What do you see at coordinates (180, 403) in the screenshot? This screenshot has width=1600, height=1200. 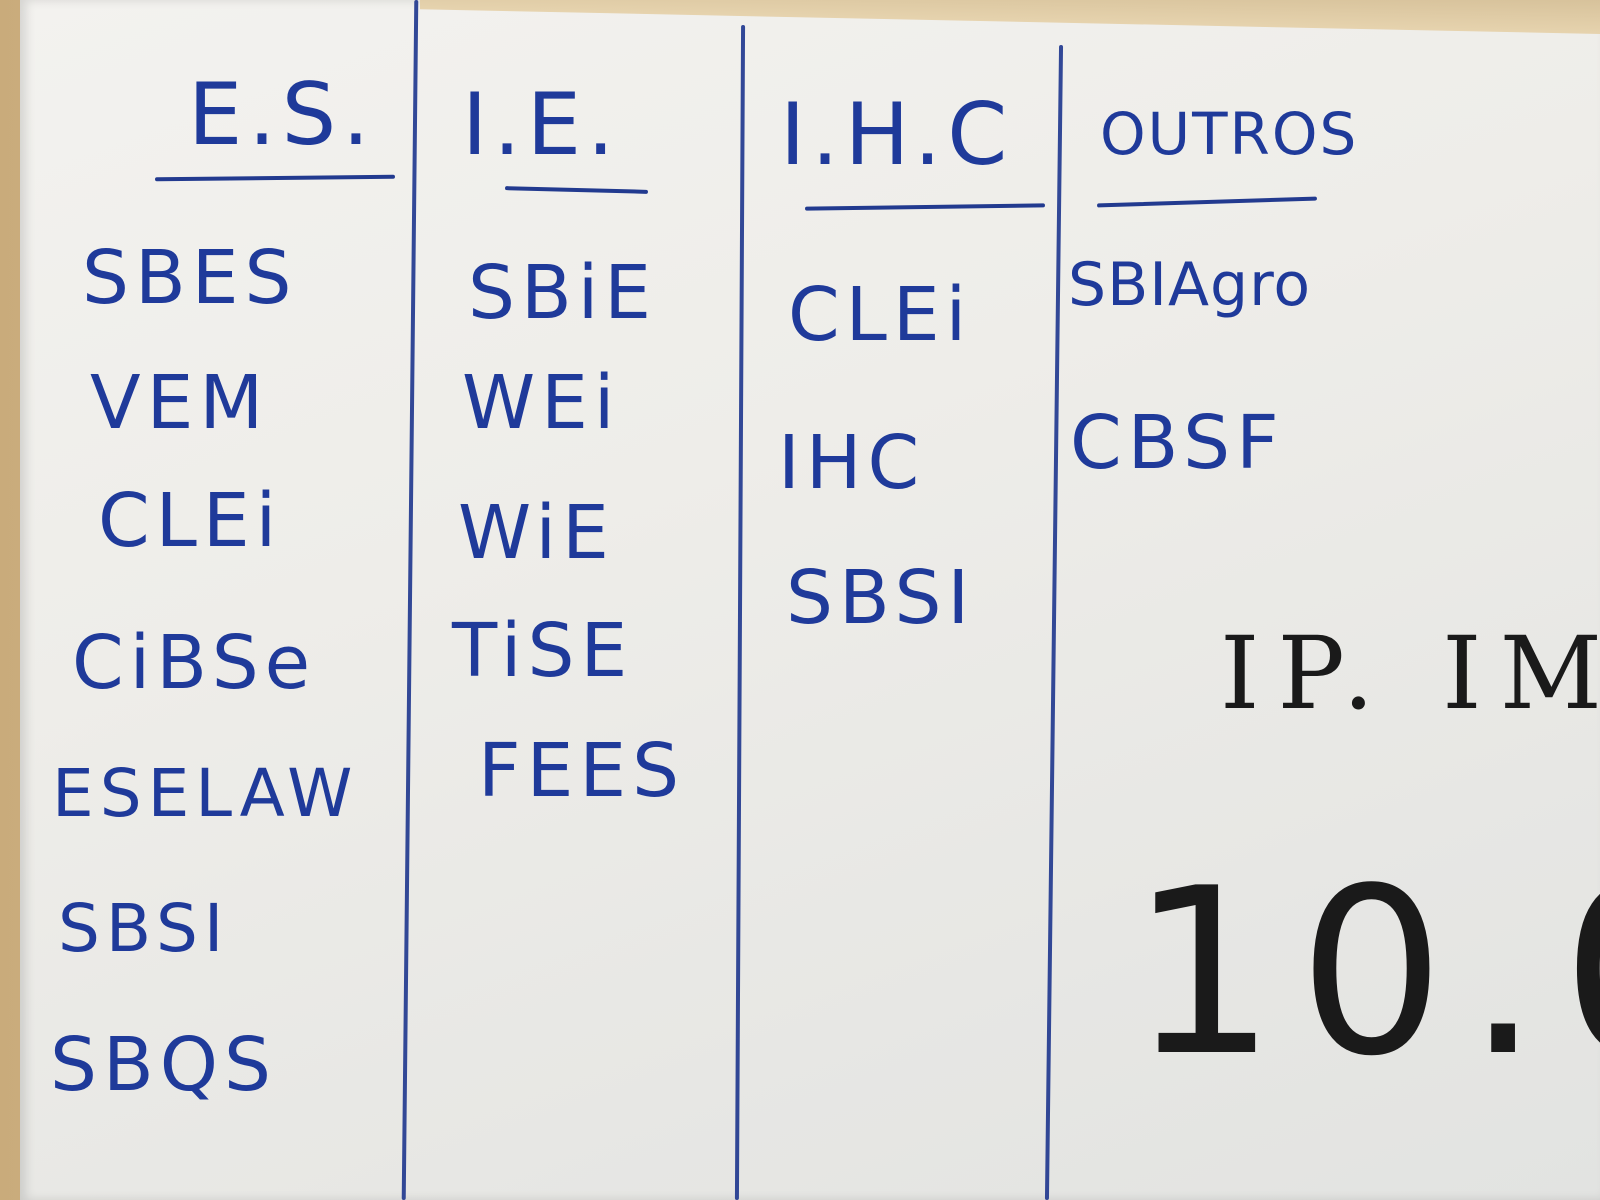 I see `list-item: VEM` at bounding box center [180, 403].